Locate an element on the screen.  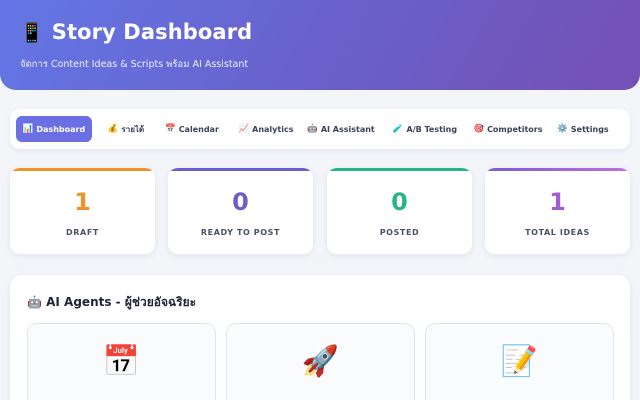
tab-label: A/B Testing is located at coordinates (432, 129).